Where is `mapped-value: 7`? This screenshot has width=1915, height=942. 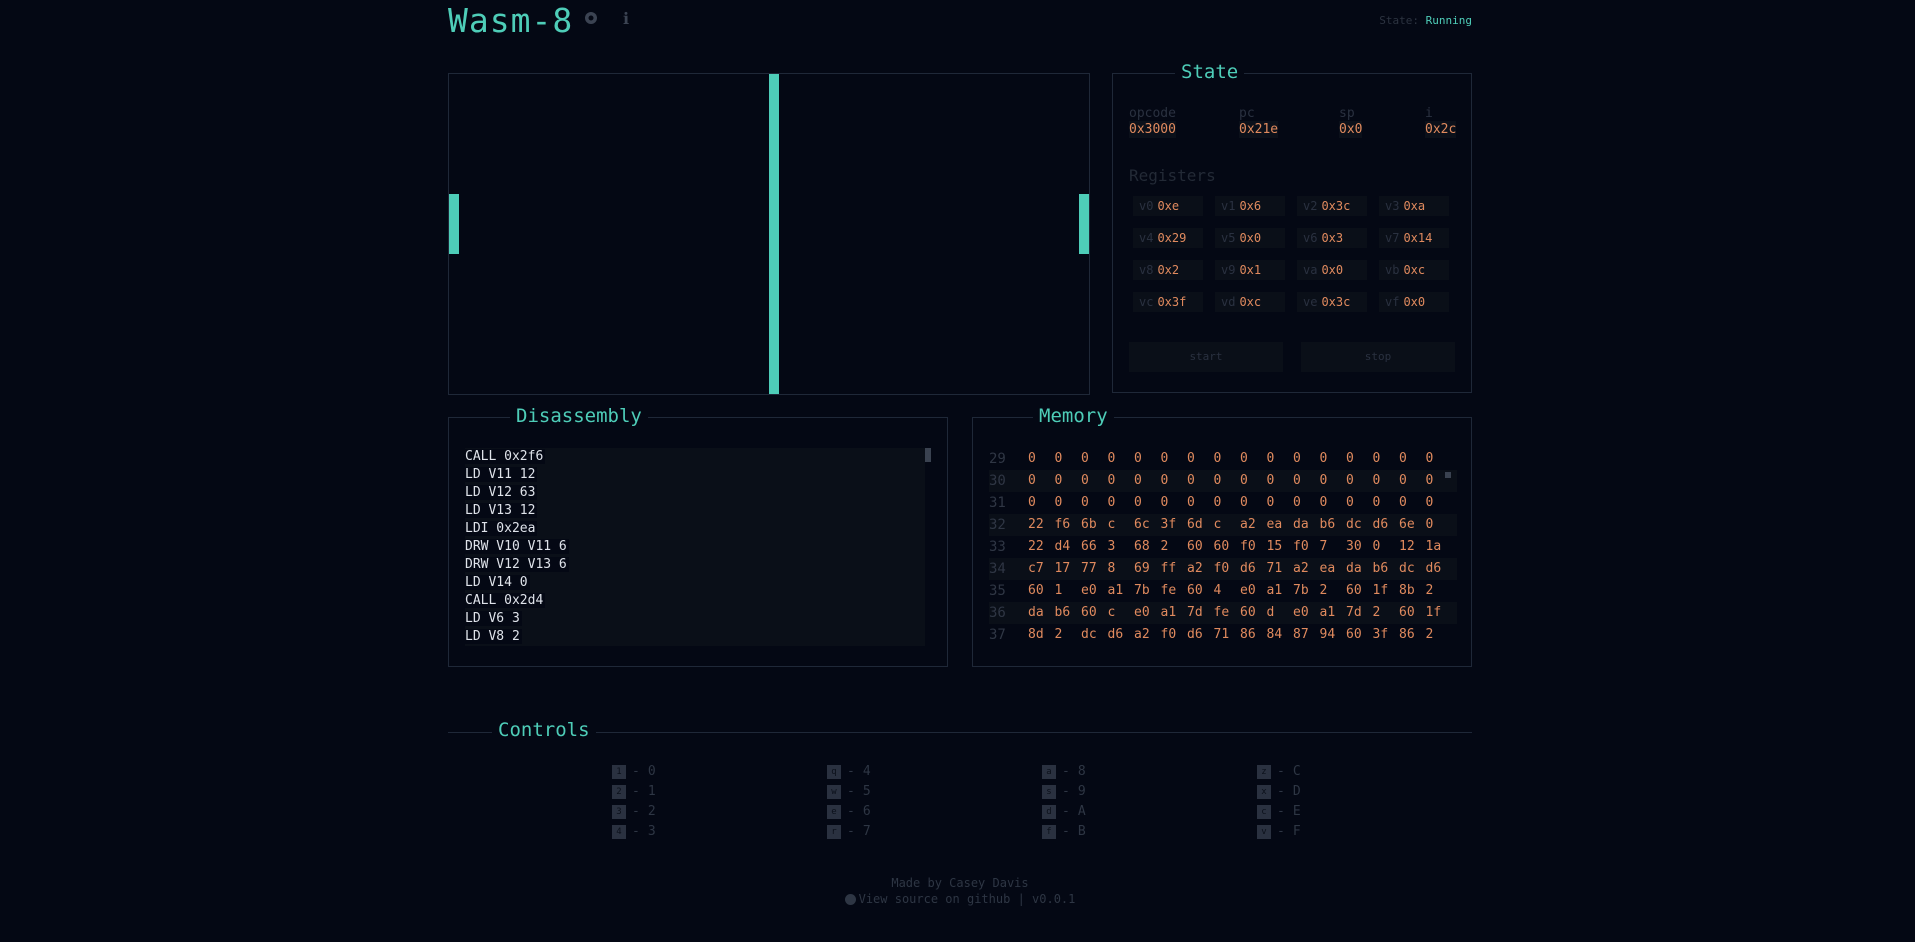
mapped-value: 7 is located at coordinates (866, 831).